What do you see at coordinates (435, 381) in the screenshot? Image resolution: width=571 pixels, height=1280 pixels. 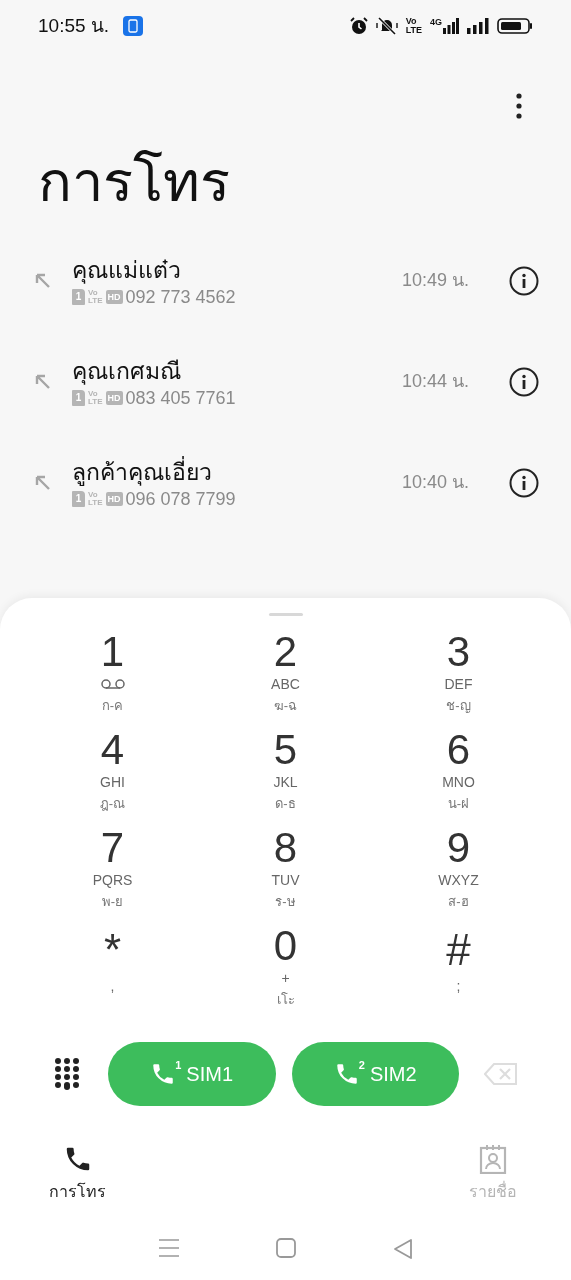 I see `call-time: 10:44 น.` at bounding box center [435, 381].